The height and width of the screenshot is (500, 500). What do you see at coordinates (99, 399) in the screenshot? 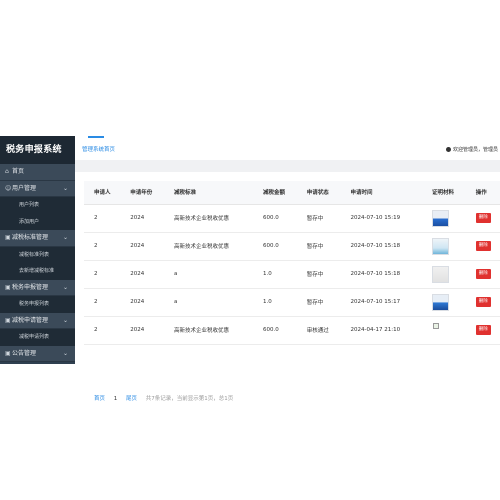
I see `pager-first-link: 首页` at bounding box center [99, 399].